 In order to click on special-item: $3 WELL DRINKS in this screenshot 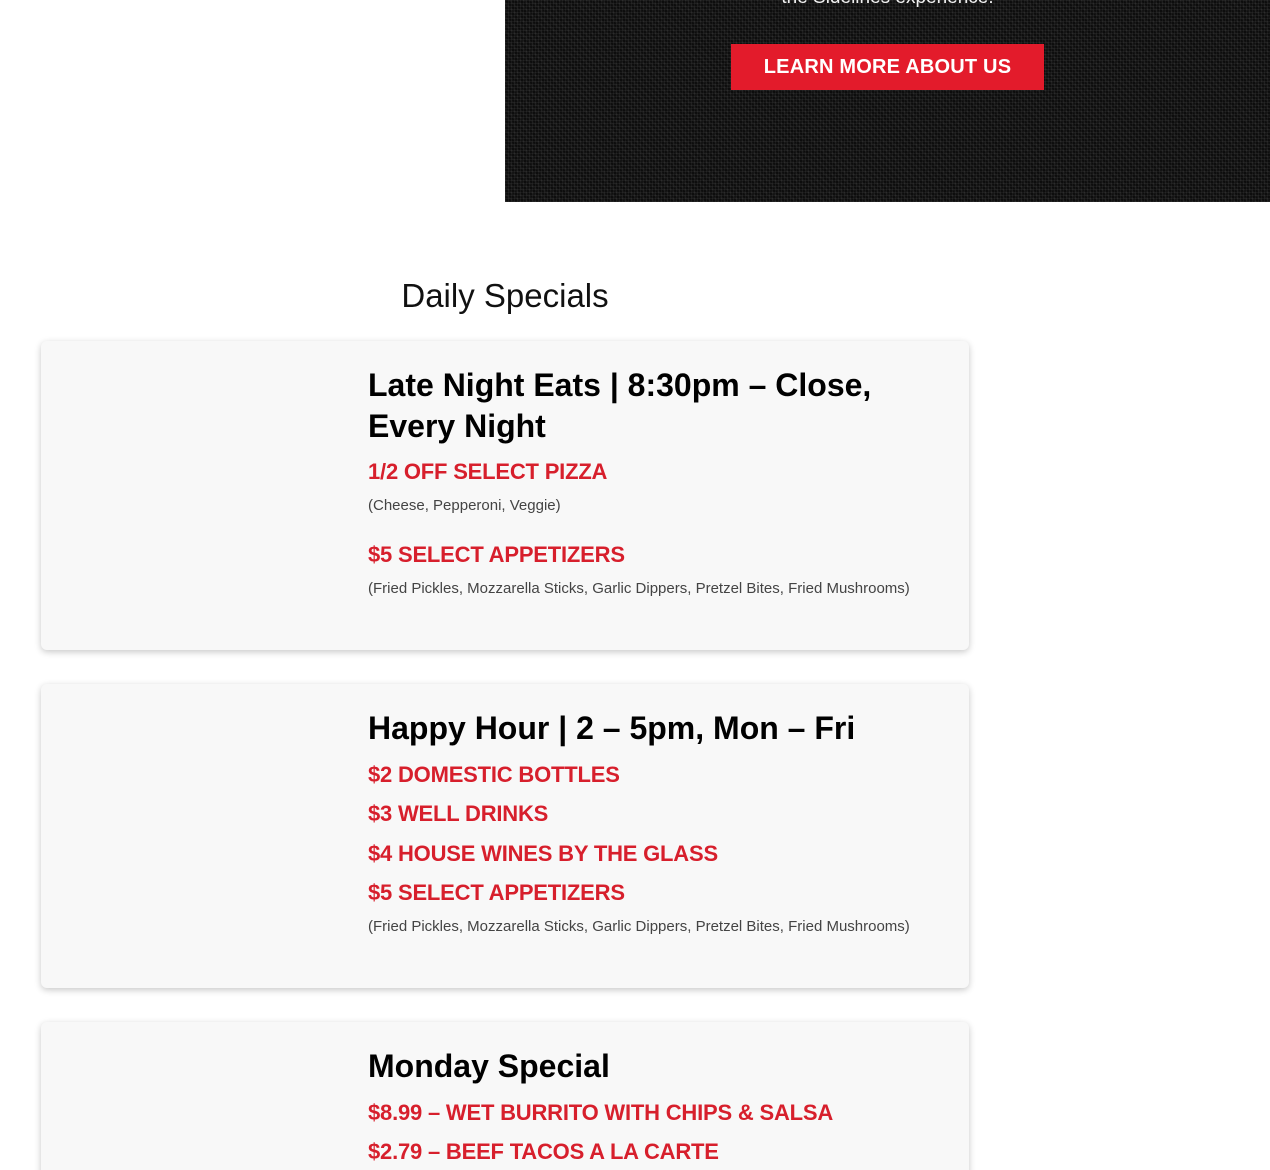, I will do `click(458, 813)`.